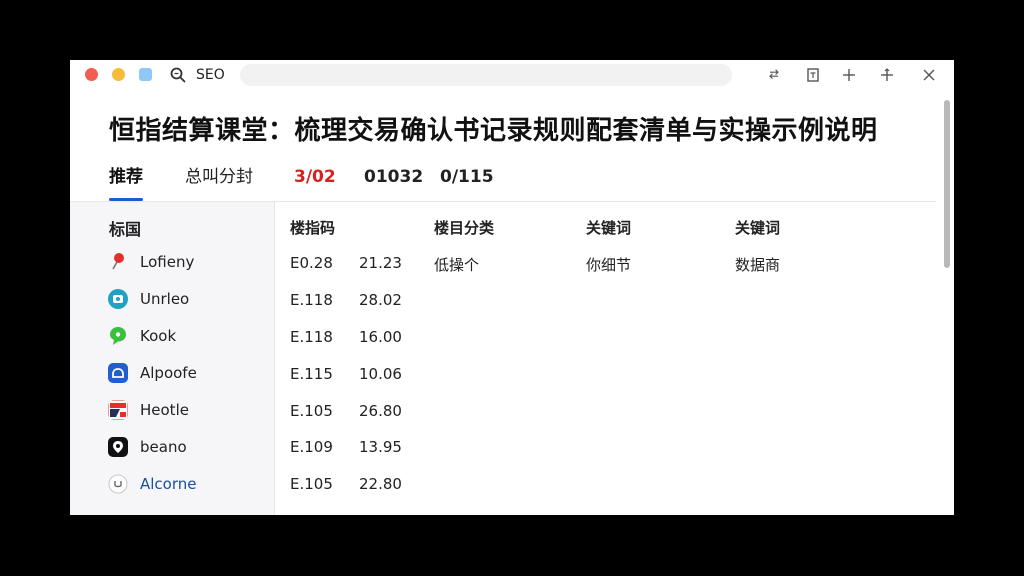  Describe the element at coordinates (380, 484) in the screenshot. I see `cell-value: 22.80` at that location.